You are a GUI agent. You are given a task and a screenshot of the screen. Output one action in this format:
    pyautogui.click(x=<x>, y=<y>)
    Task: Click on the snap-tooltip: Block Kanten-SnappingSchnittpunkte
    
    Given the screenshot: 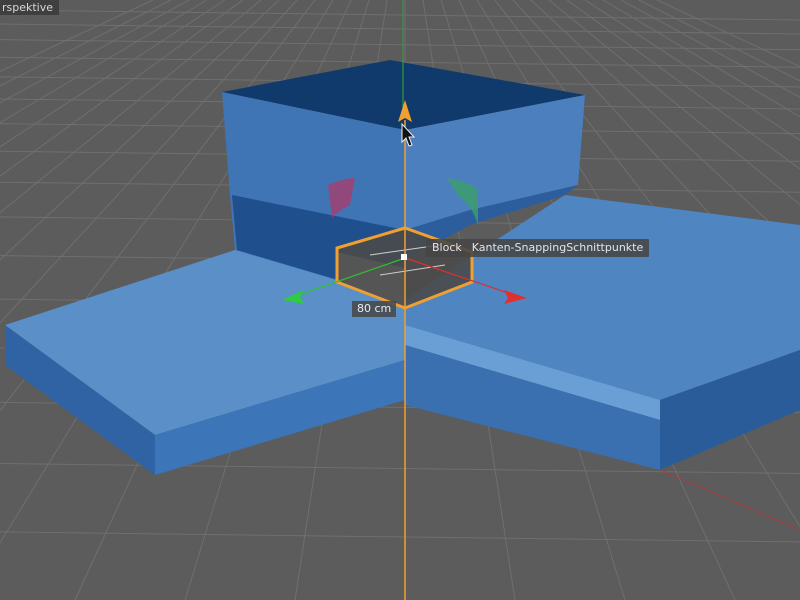 What is the action you would take?
    pyautogui.click(x=538, y=248)
    